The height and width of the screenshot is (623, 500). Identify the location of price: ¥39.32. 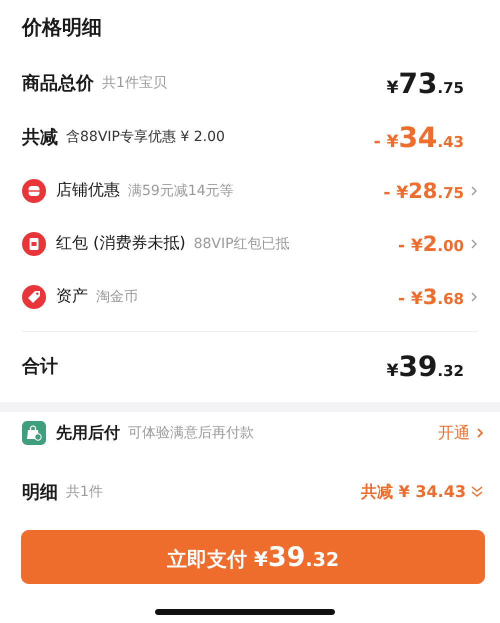
(425, 366).